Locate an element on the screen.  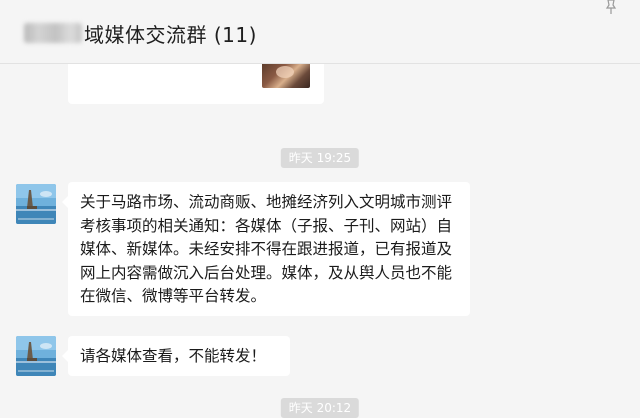
image-message-bubble is located at coordinates (196, 84).